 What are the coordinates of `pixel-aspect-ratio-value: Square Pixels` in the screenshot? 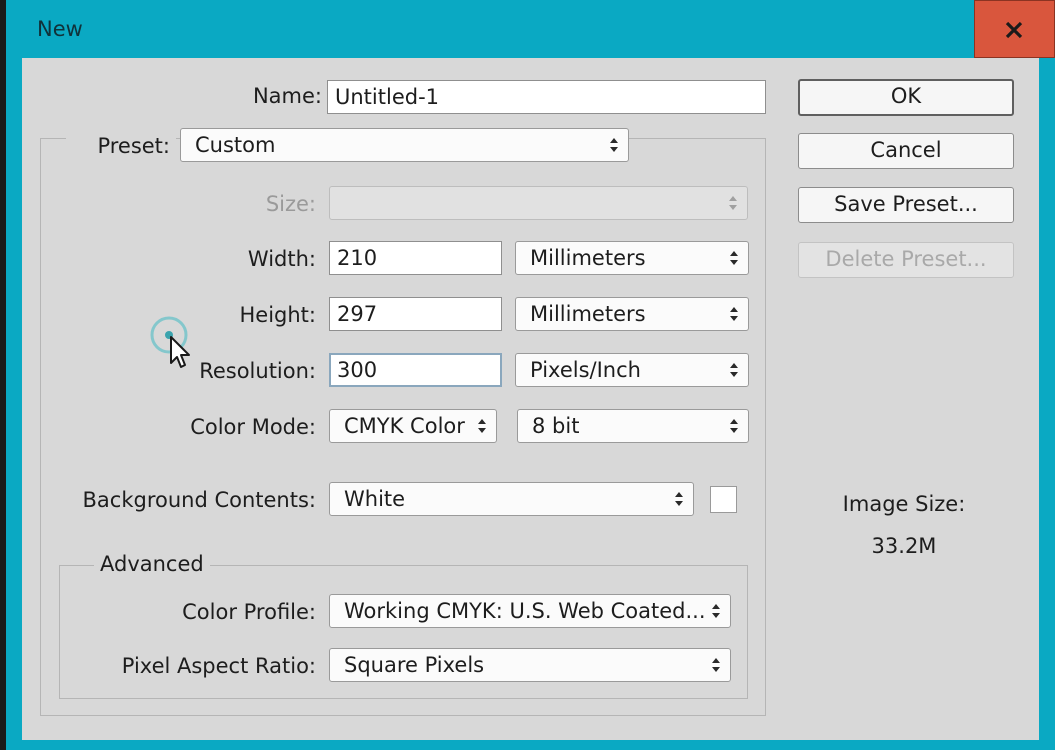 It's located at (414, 665).